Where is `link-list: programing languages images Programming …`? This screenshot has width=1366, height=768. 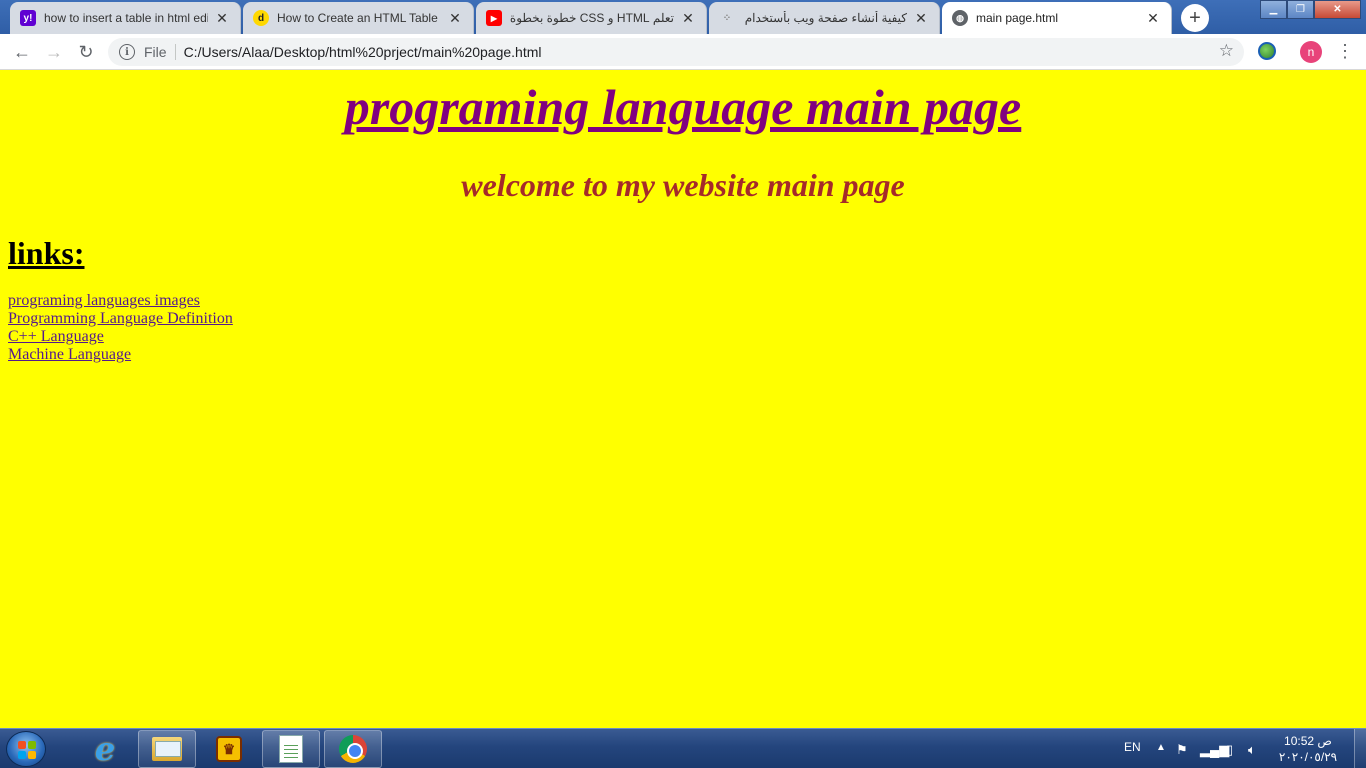 link-list: programing languages images Programming … is located at coordinates (120, 328).